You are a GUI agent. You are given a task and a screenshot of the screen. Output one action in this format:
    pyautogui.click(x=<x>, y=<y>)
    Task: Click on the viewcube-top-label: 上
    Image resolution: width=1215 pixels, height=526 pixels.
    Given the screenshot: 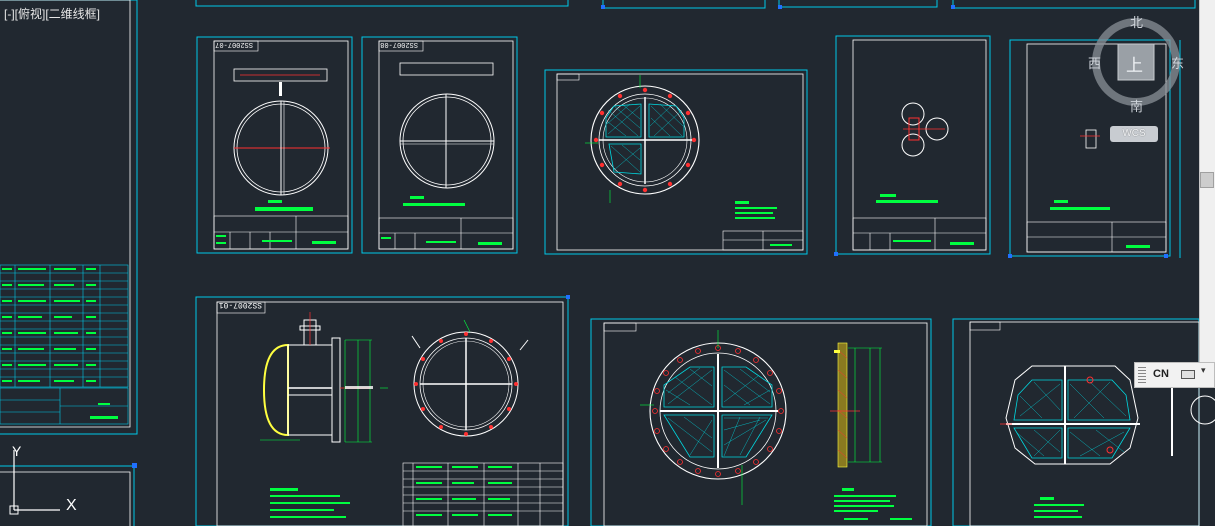 What is the action you would take?
    pyautogui.click(x=1134, y=63)
    